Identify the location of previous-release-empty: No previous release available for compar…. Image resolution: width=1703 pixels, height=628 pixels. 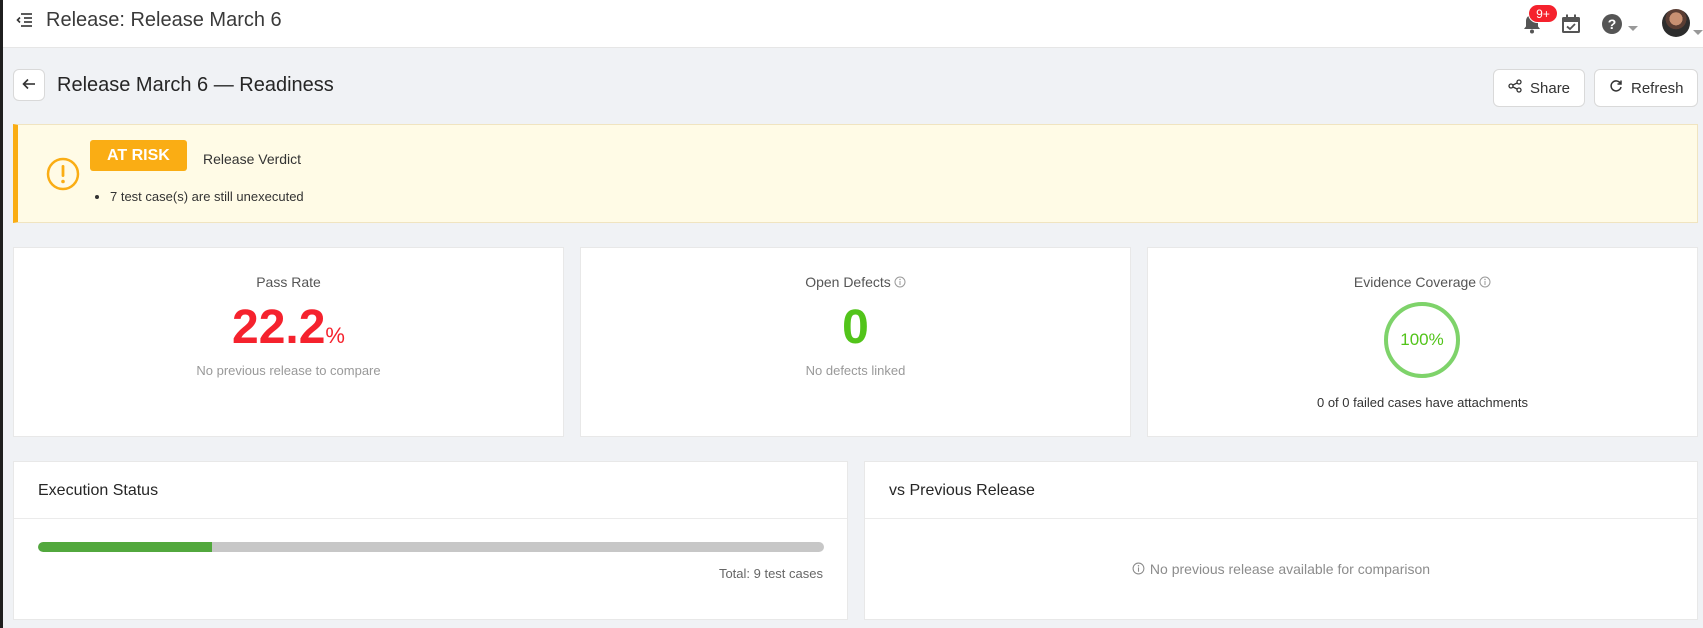
(1281, 569).